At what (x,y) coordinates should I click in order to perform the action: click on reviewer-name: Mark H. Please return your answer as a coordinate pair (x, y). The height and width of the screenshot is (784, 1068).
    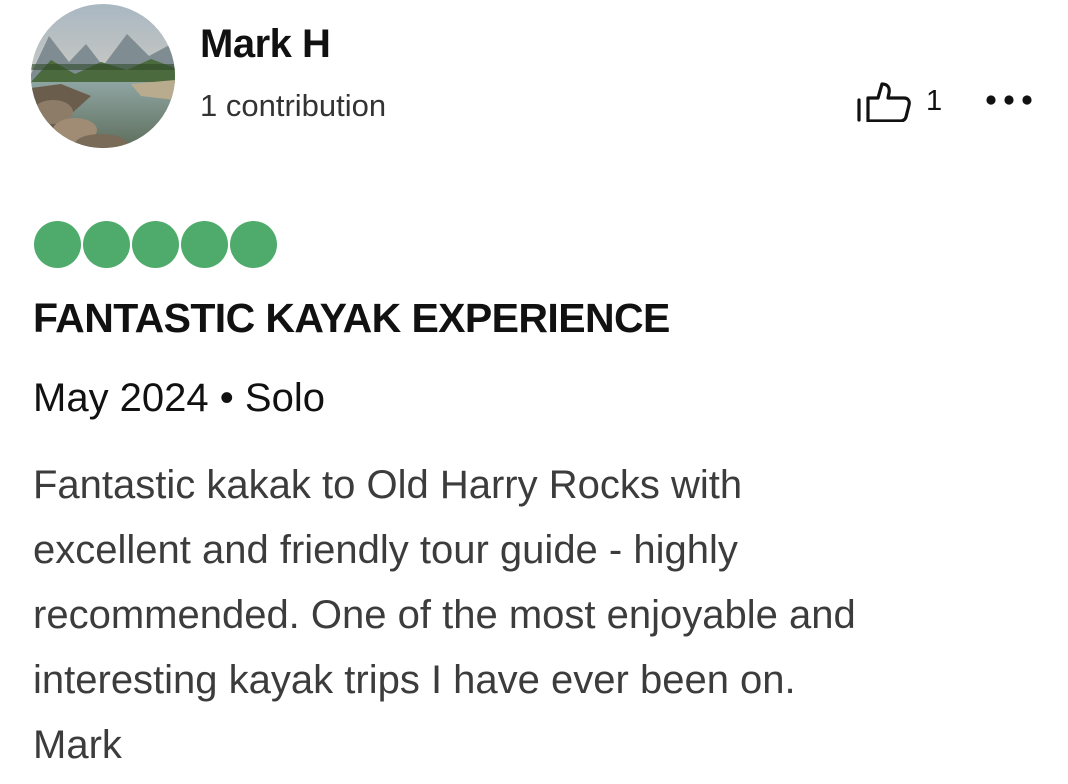
    Looking at the image, I should click on (265, 44).